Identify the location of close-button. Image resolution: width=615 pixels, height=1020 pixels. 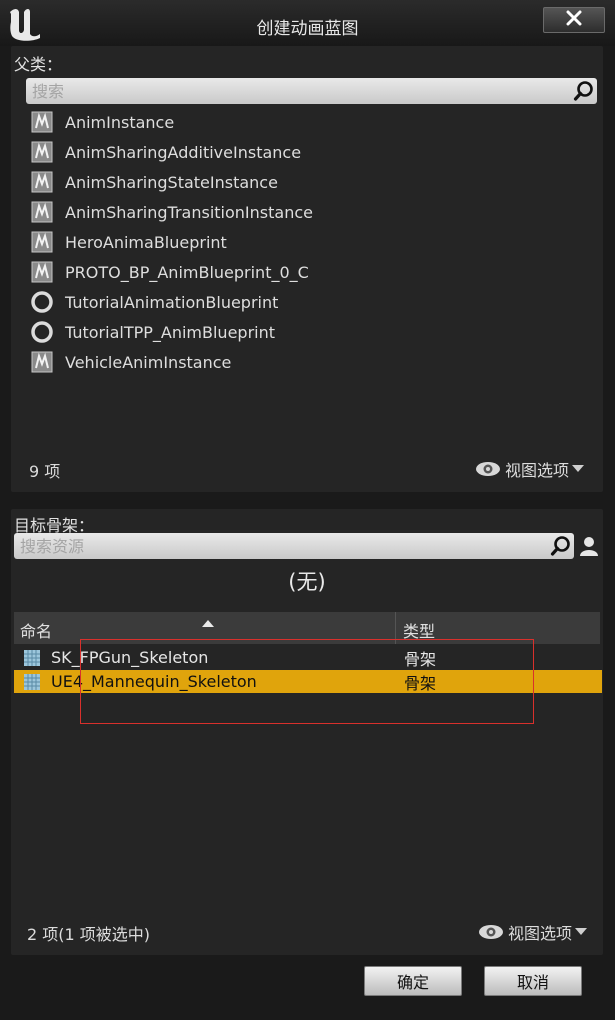
(574, 20).